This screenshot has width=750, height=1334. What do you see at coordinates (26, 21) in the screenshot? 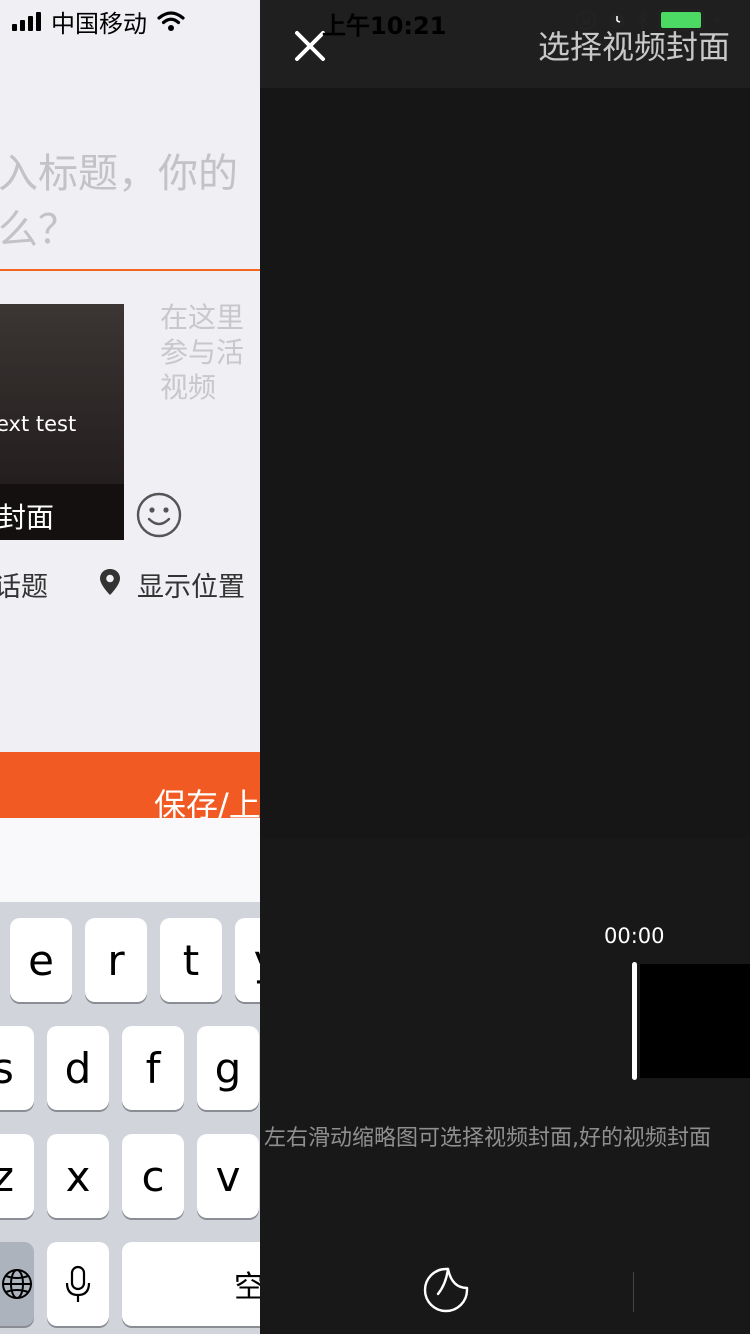
I see `cellular-signal-icon` at bounding box center [26, 21].